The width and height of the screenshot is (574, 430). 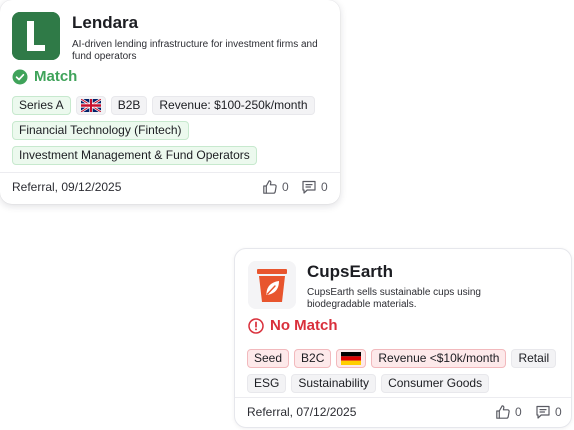 What do you see at coordinates (67, 187) in the screenshot?
I see `referral-date: Referral, 09/12/2025` at bounding box center [67, 187].